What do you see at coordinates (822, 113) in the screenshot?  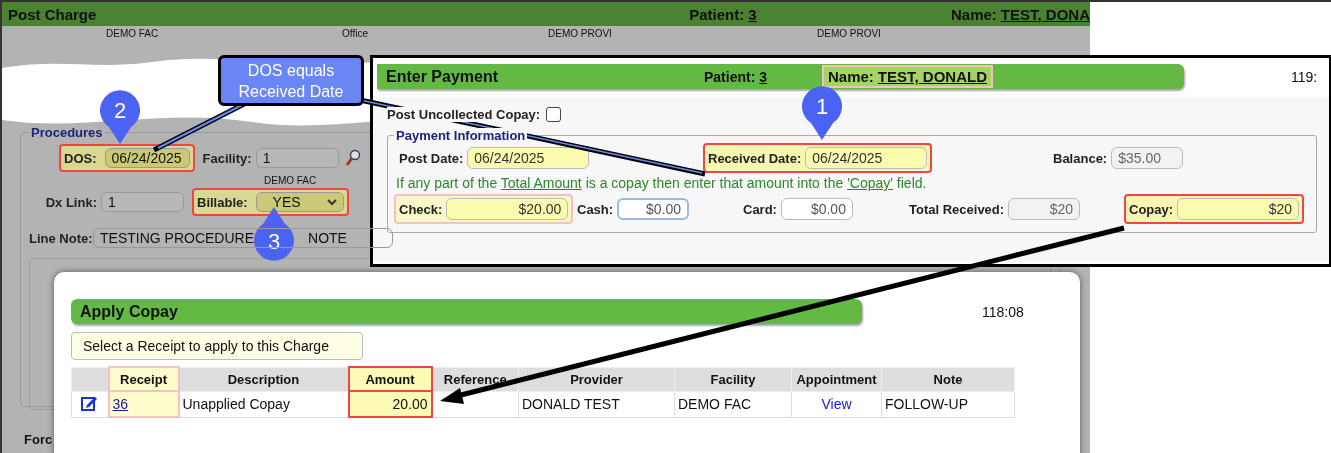 I see `step-marker: 1` at bounding box center [822, 113].